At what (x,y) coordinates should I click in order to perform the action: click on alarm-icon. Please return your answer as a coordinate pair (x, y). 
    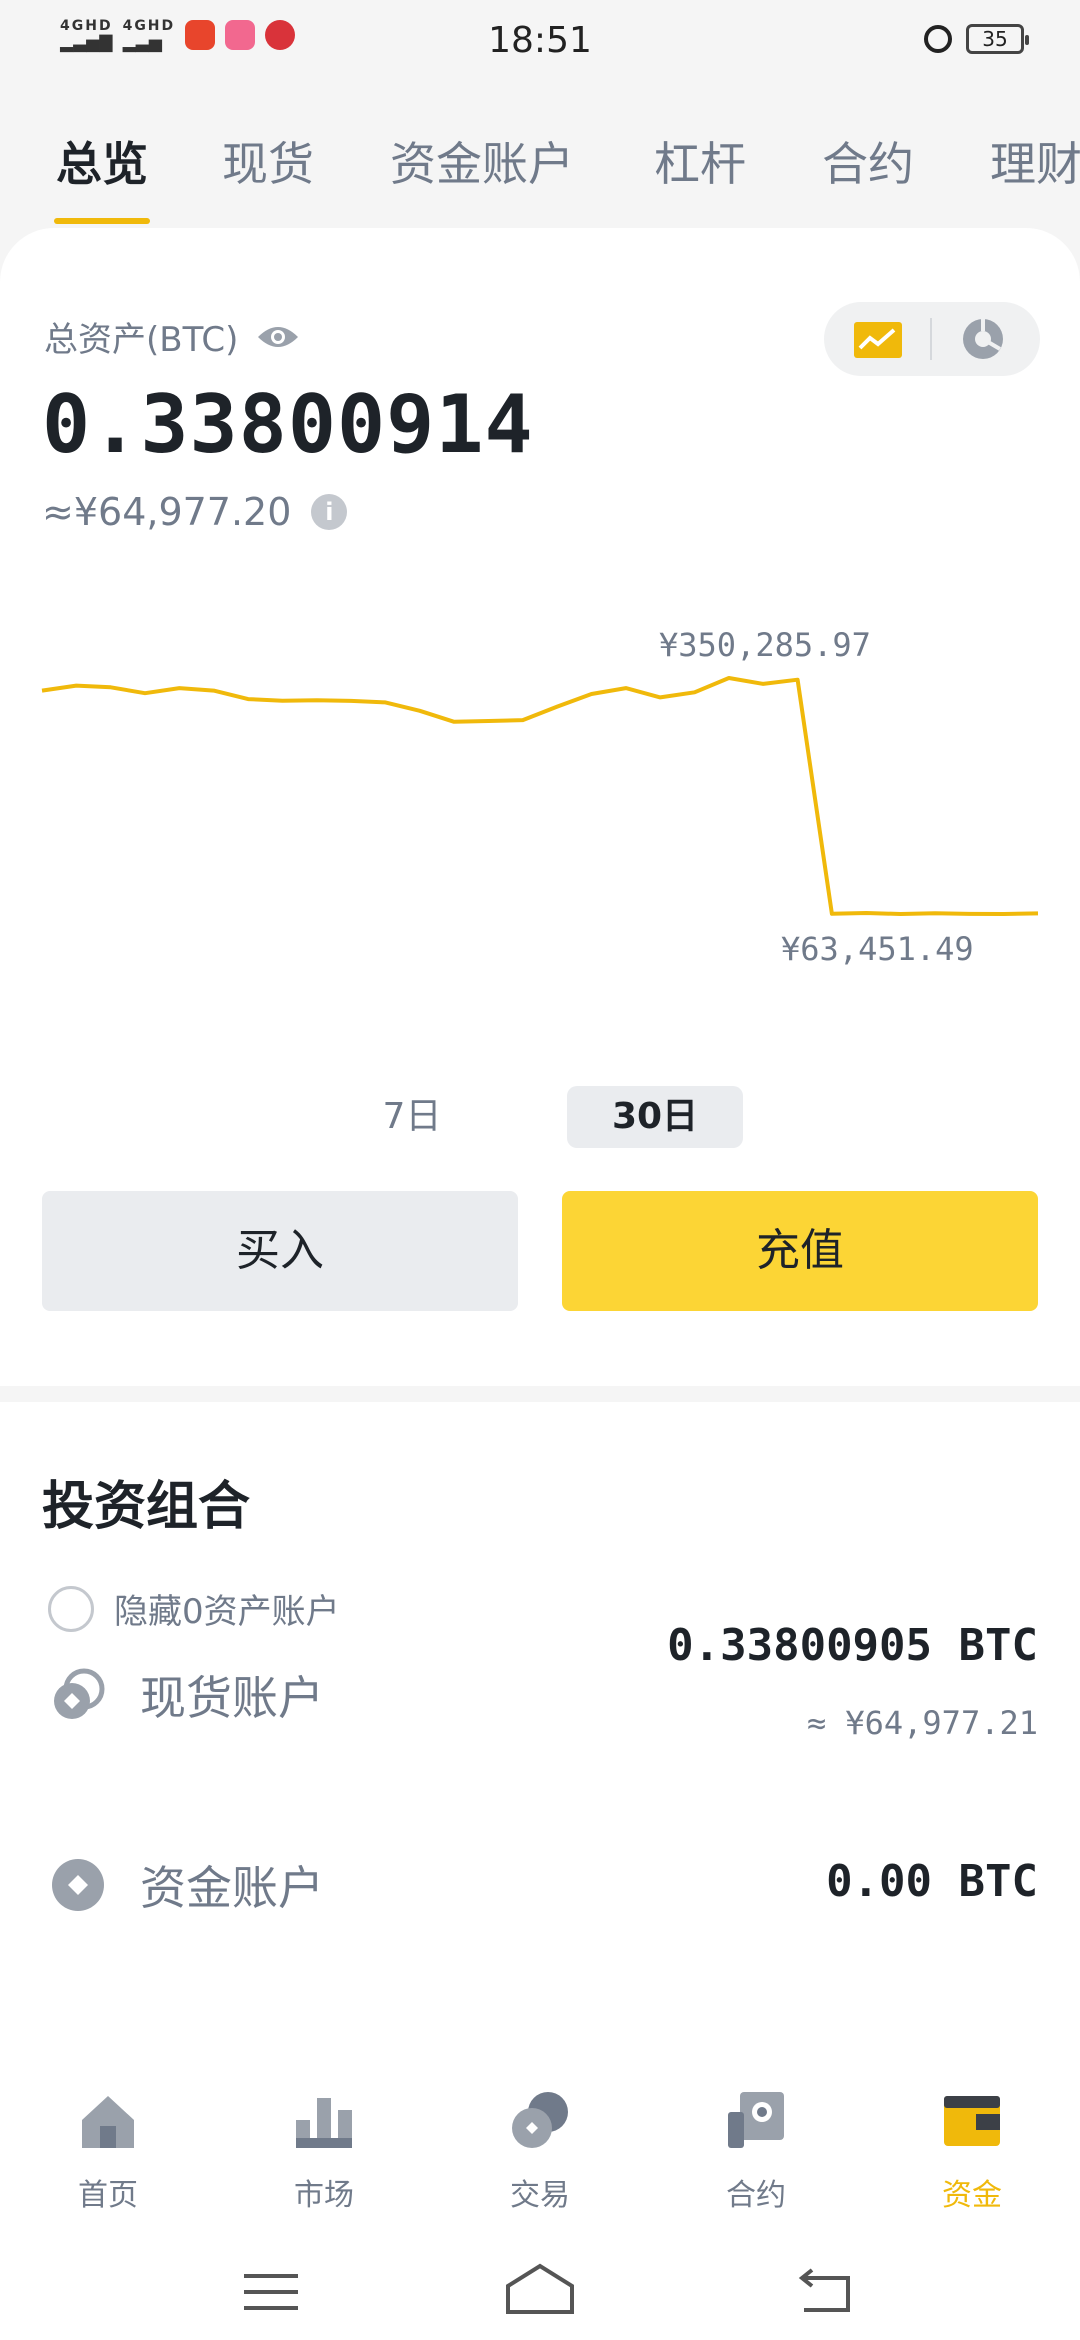
    Looking at the image, I should click on (938, 39).